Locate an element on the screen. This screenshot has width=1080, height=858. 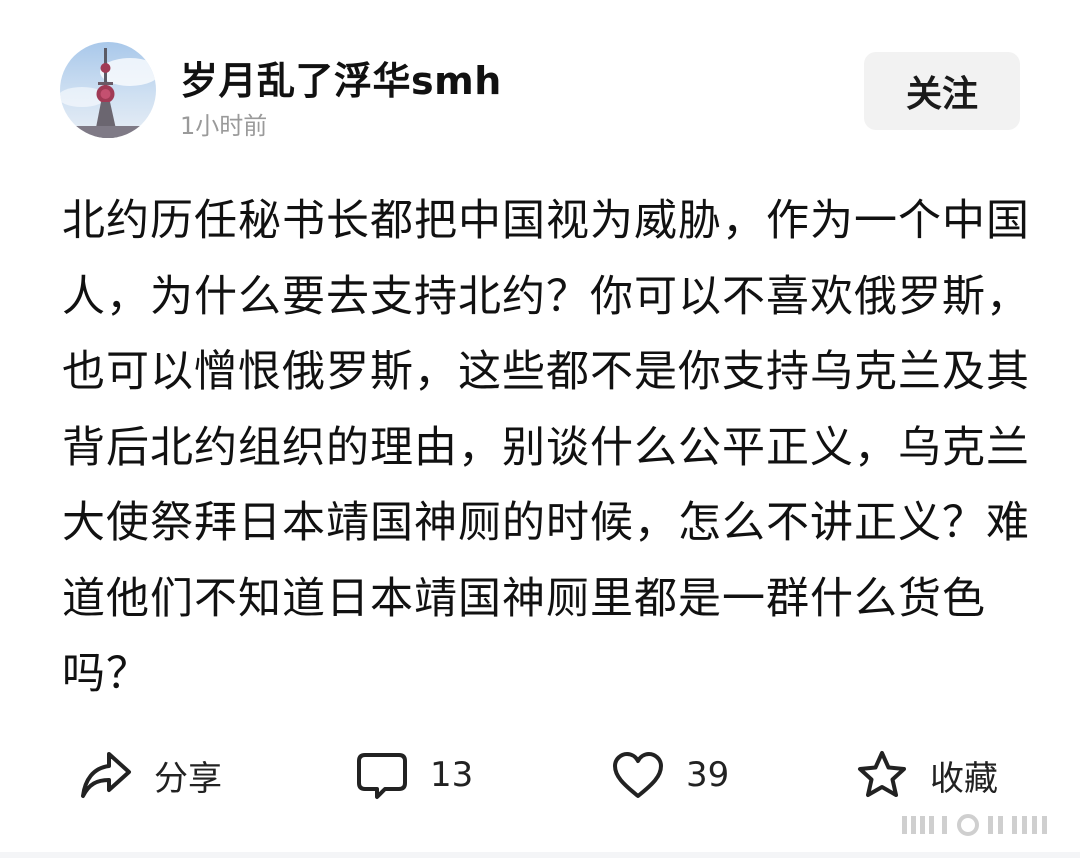
comment-icon is located at coordinates (382, 775).